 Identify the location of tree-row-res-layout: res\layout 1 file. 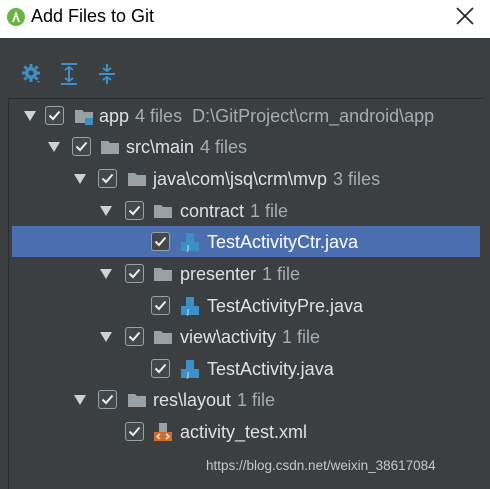
(245, 399).